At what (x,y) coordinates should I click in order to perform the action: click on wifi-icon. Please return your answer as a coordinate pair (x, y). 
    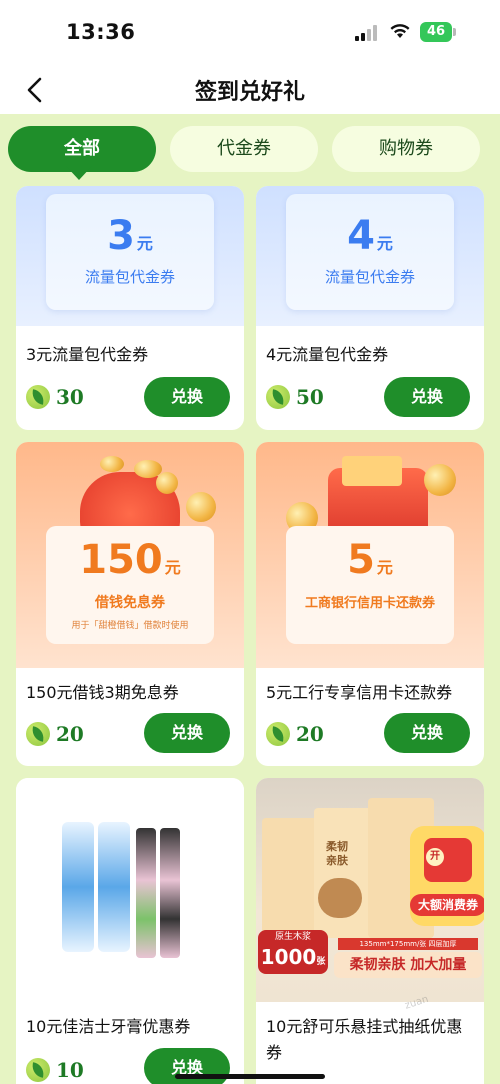
    Looking at the image, I should click on (400, 31).